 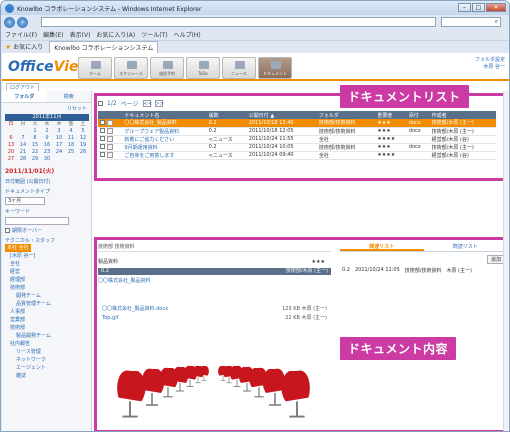 I want to click on favorites-bar: ★ お気に入り Knowlbo コラボレーションシステム, so click(x=255, y=46).